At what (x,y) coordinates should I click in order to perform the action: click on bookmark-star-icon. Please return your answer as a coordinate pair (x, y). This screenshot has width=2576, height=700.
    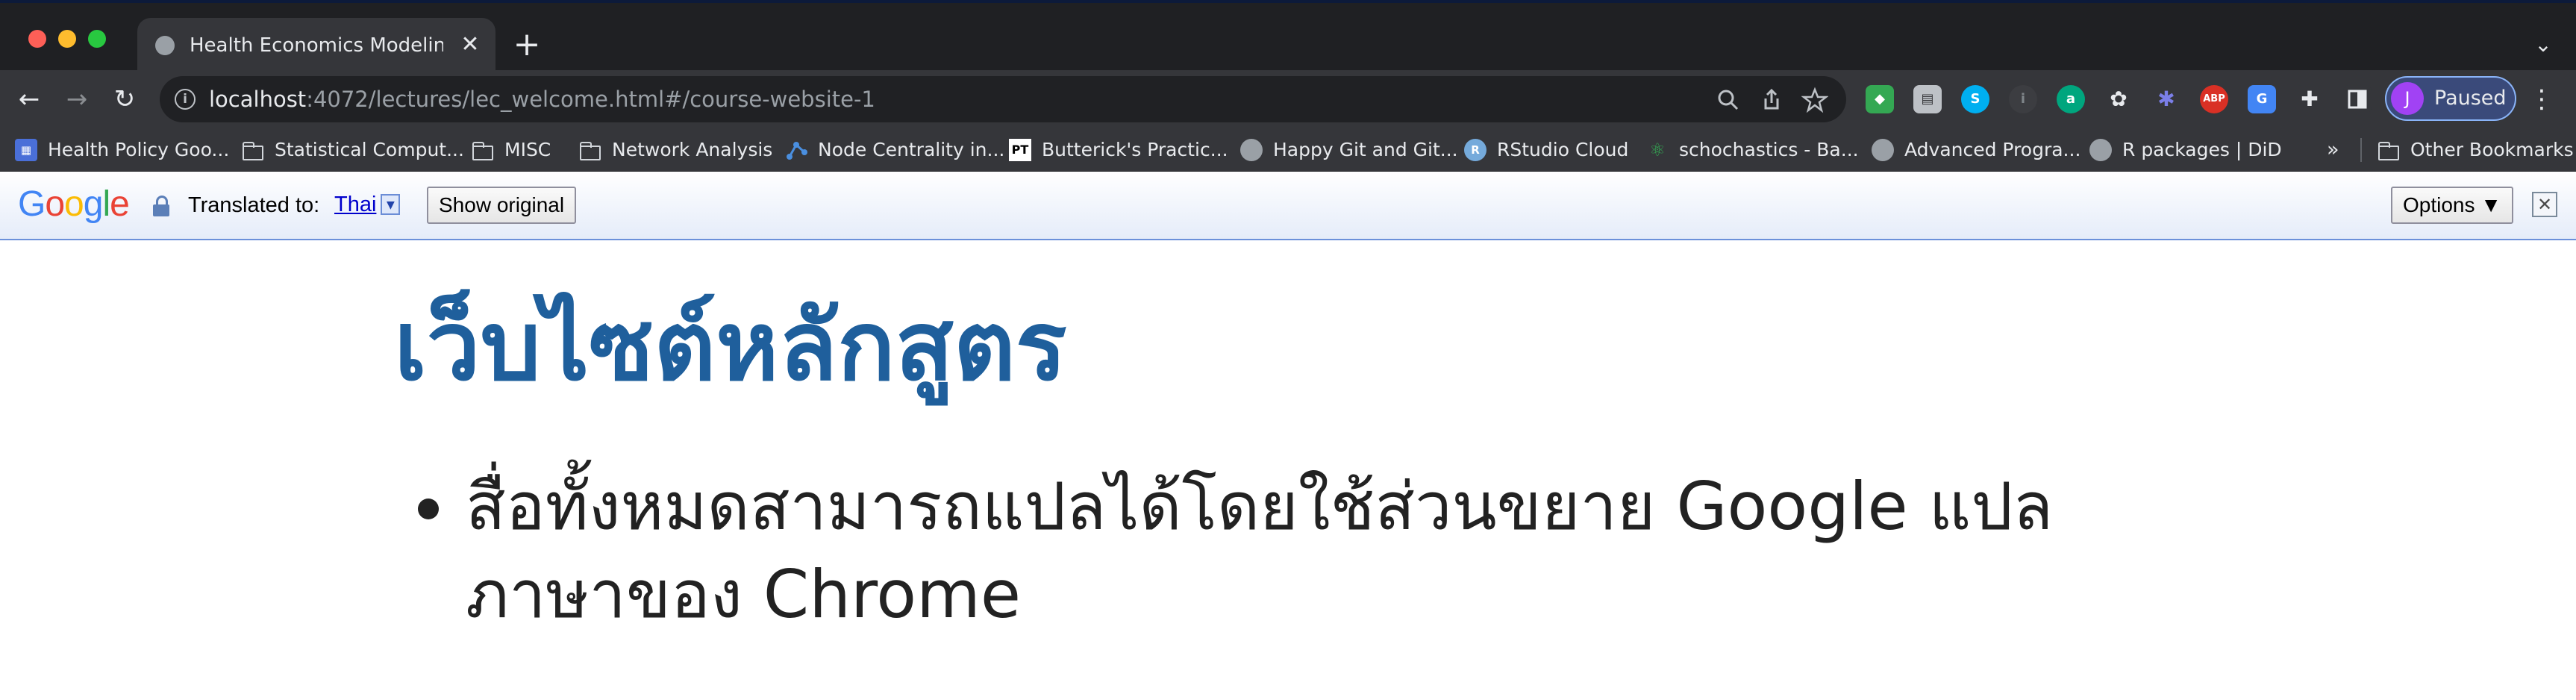
    Looking at the image, I should click on (1815, 100).